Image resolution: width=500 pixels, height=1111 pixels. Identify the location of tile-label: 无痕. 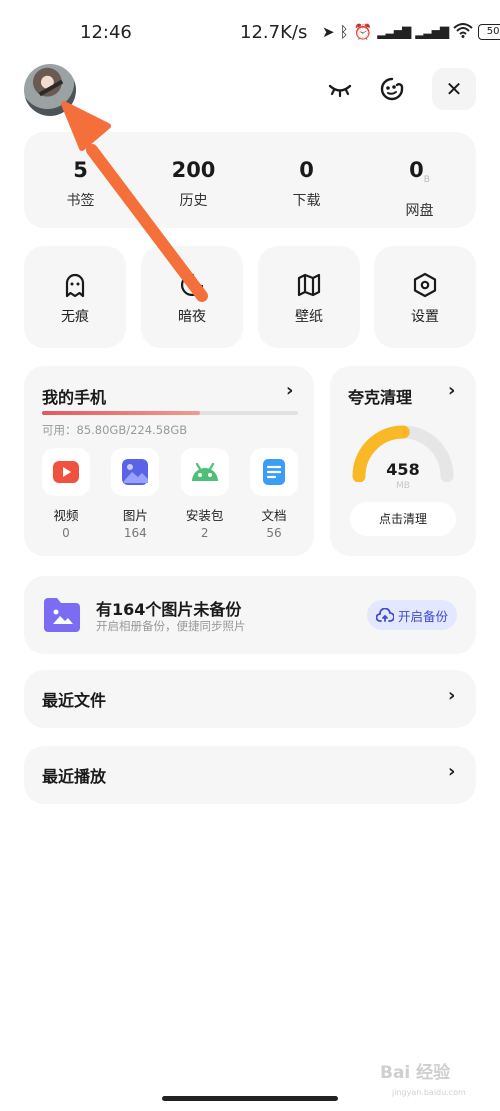
(75, 317).